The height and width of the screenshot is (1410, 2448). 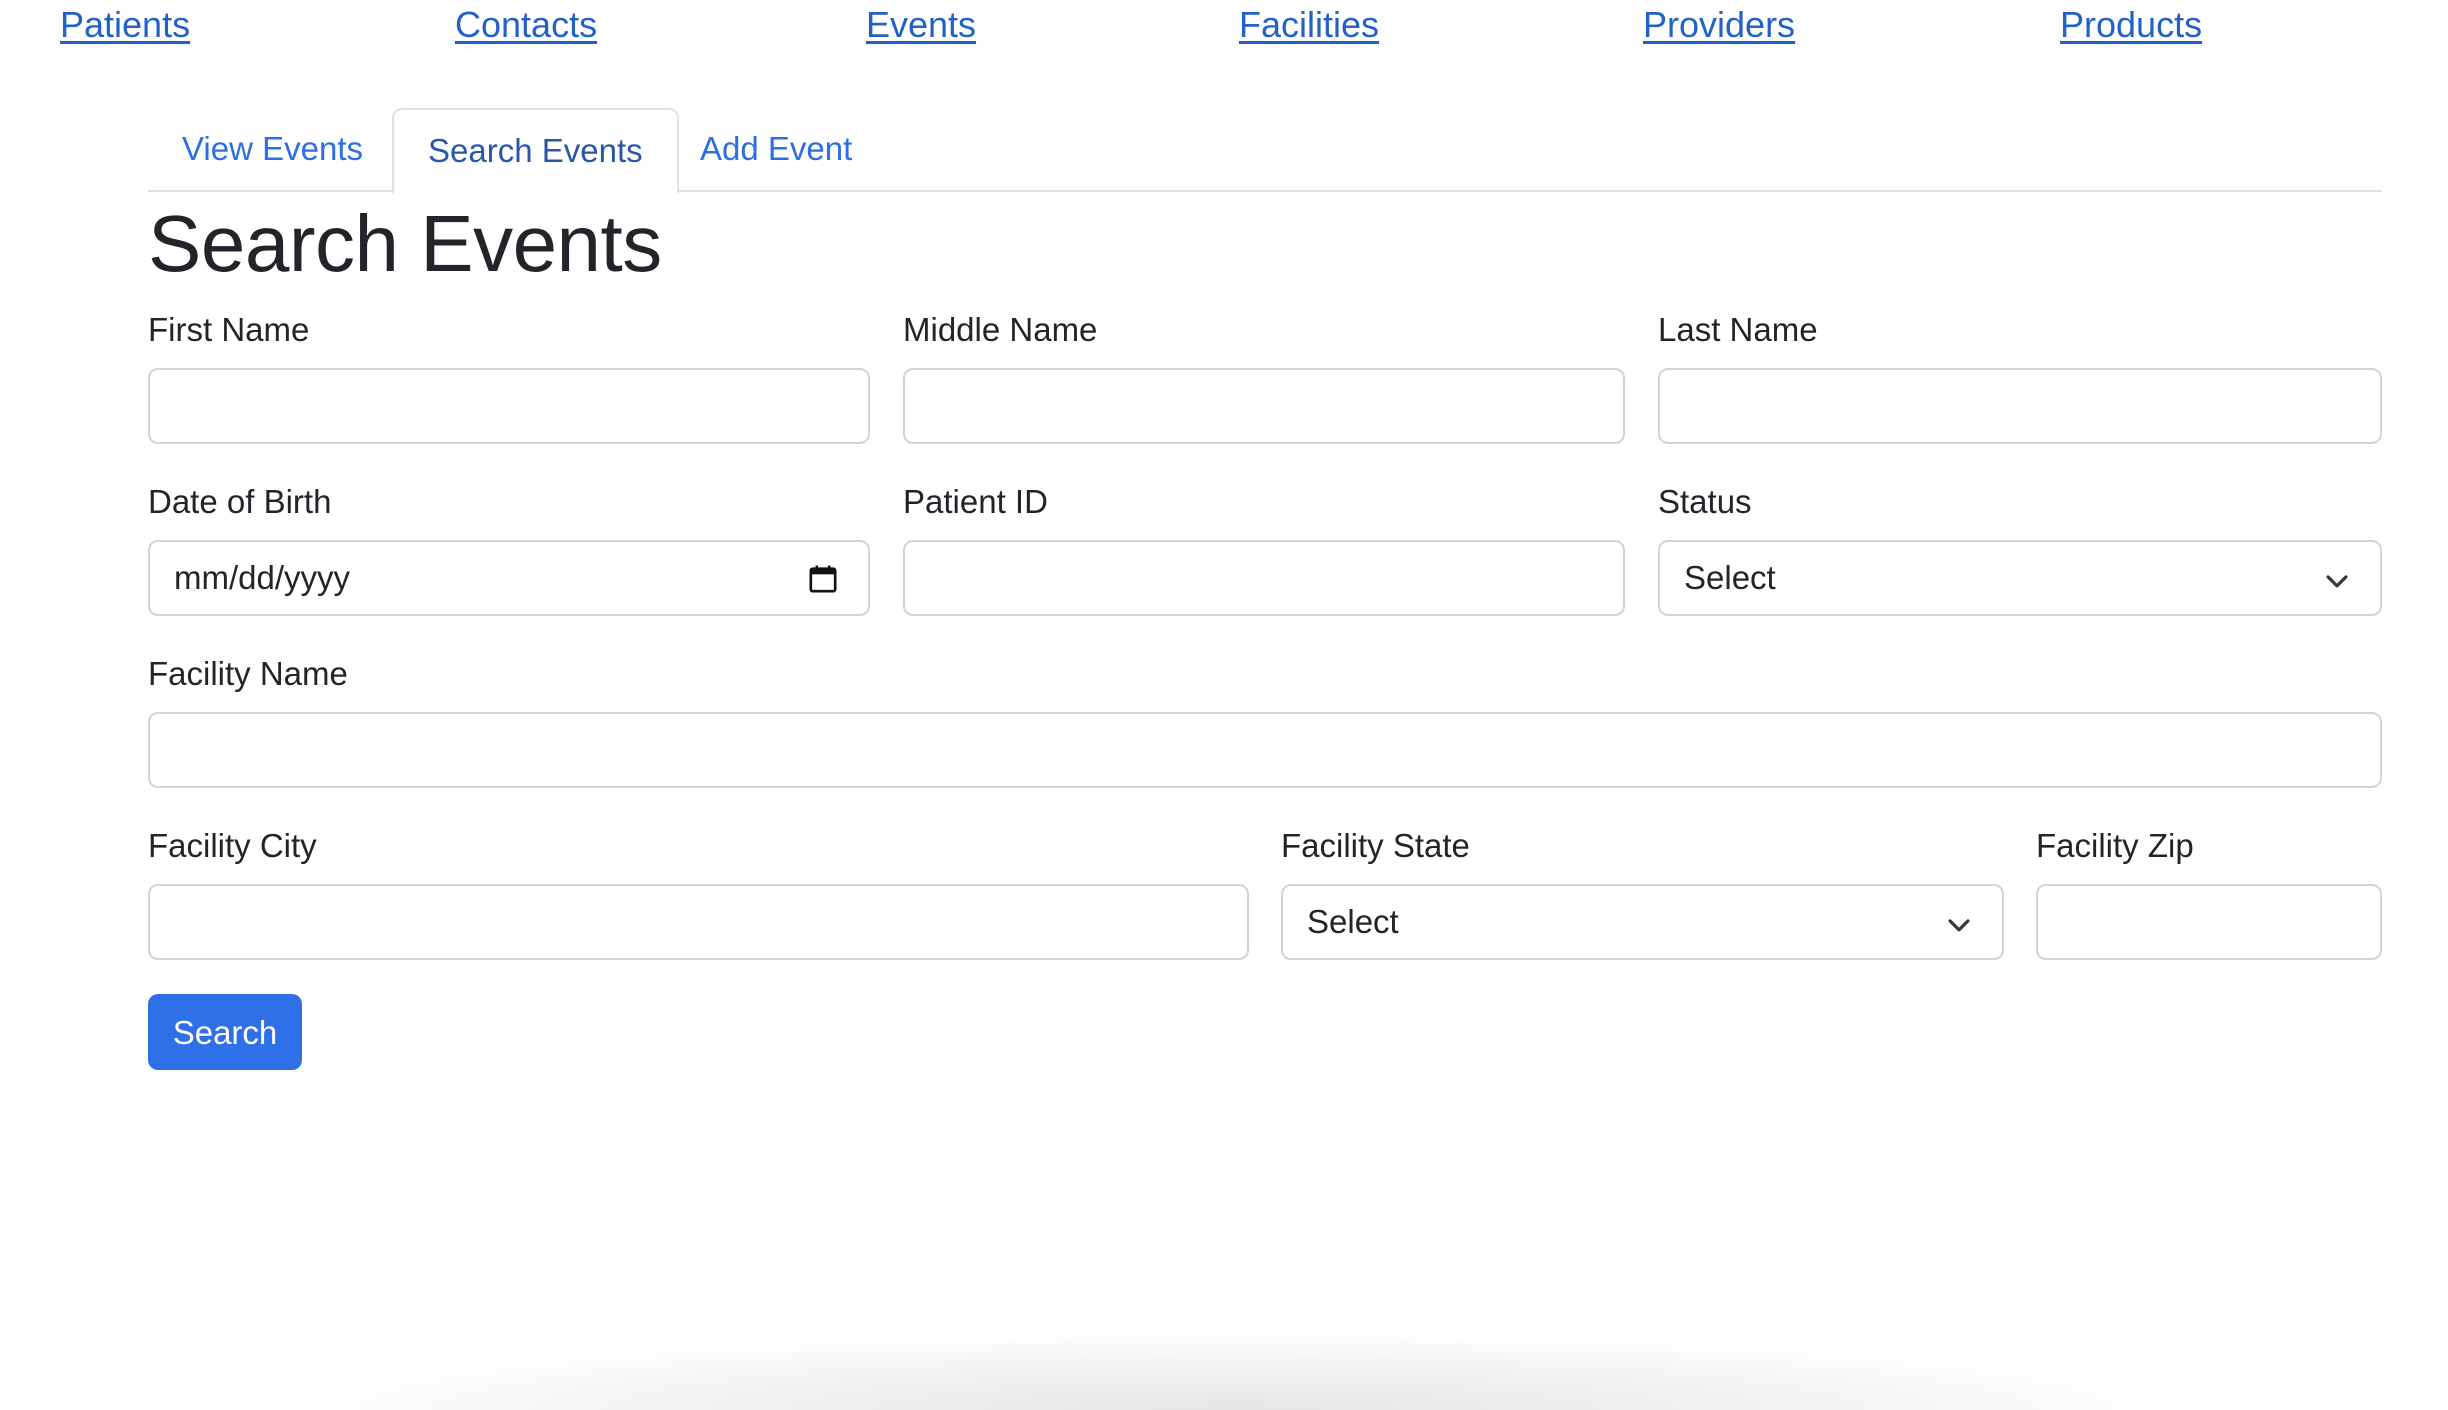 What do you see at coordinates (509, 578) in the screenshot?
I see `date-of-birth-input: mm/dd/yyyy` at bounding box center [509, 578].